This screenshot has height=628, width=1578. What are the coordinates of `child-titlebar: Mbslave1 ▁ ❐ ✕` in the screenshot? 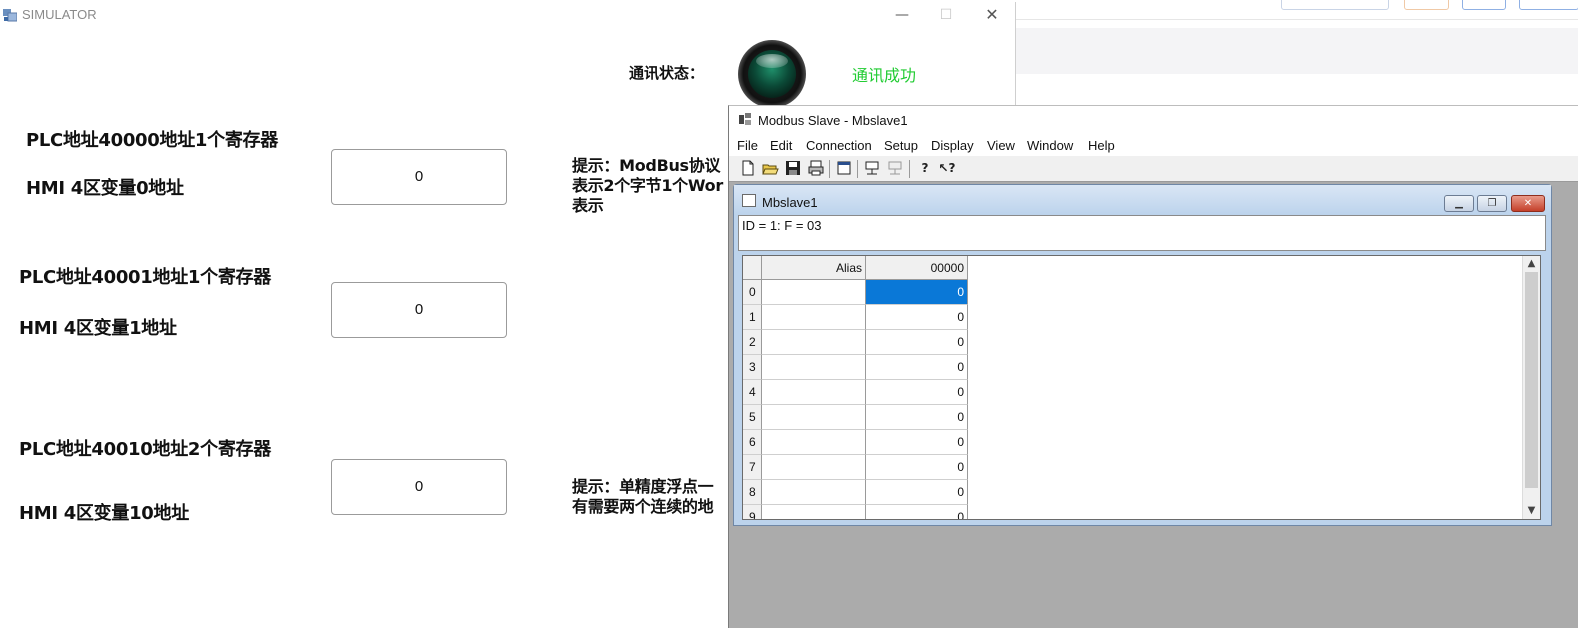 It's located at (1142, 200).